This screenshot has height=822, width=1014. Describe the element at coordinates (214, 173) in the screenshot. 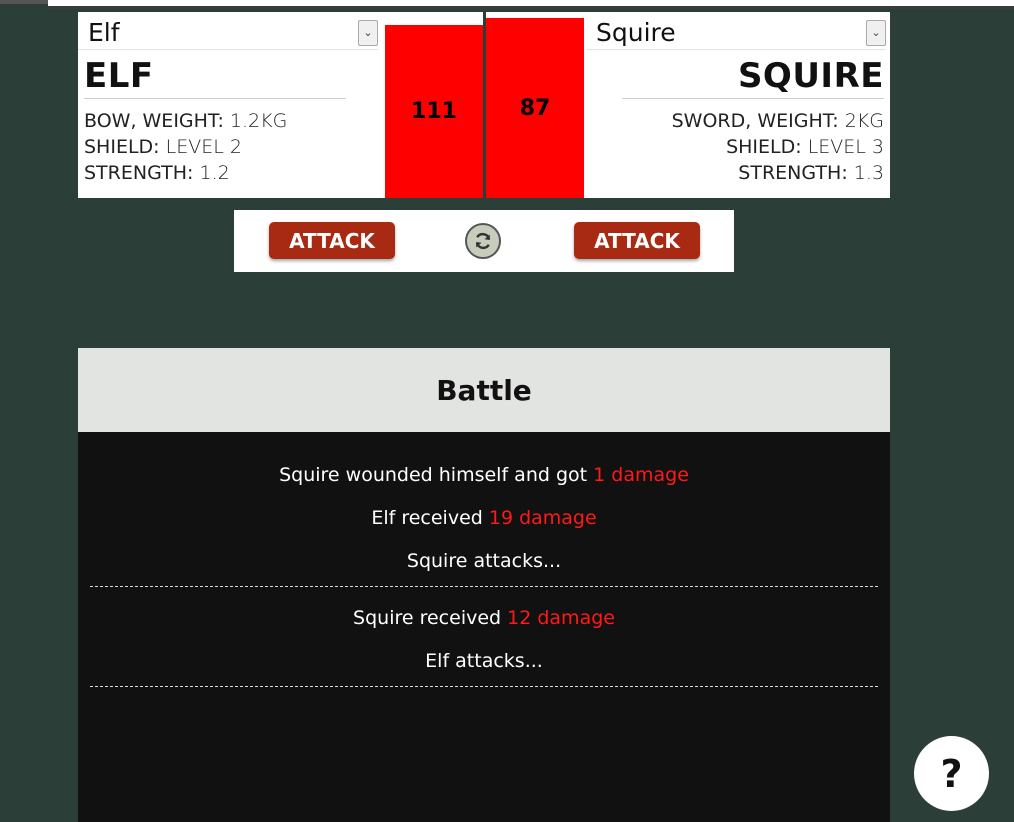

I see `left-strength-value: 1.2` at that location.